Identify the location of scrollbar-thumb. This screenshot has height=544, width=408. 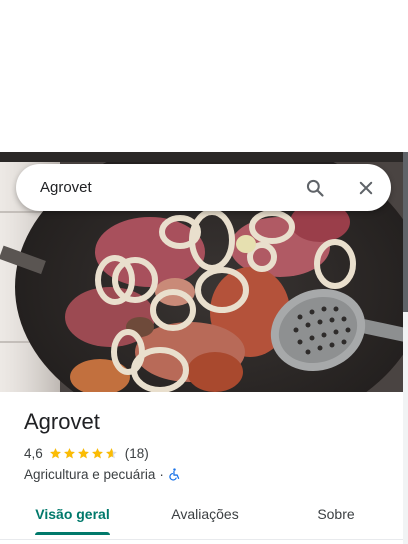
(405, 232).